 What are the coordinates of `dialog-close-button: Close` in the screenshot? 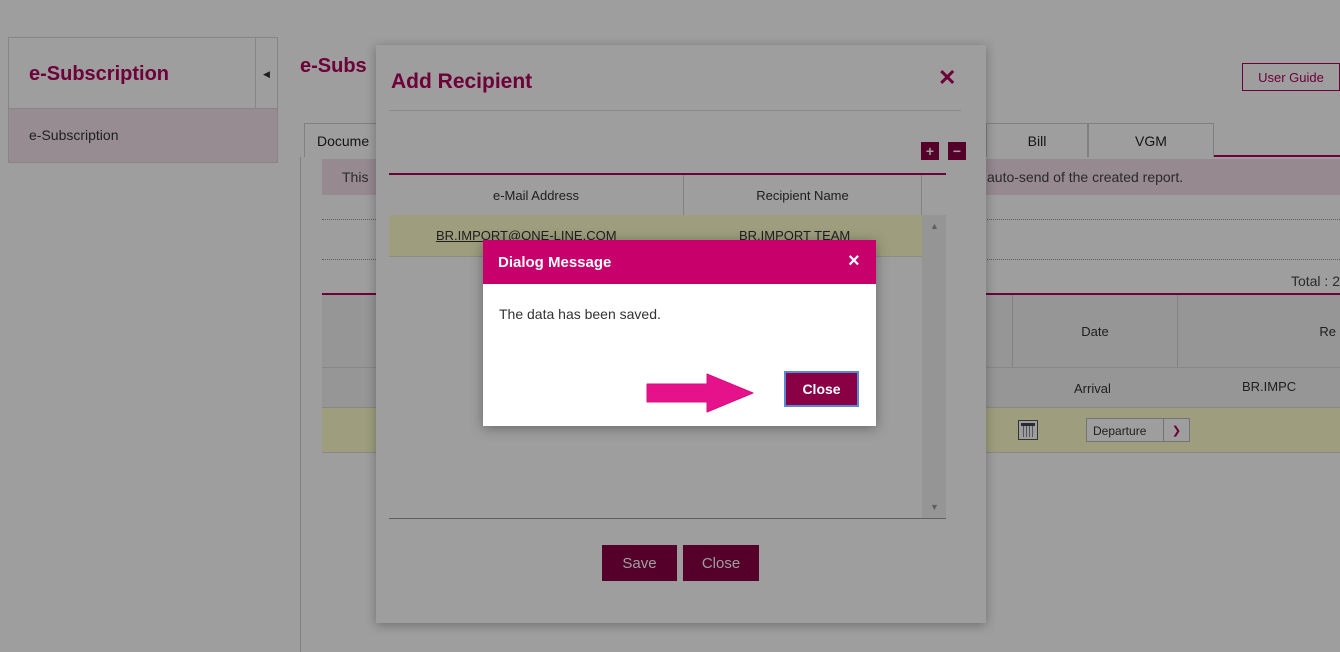 It's located at (821, 389).